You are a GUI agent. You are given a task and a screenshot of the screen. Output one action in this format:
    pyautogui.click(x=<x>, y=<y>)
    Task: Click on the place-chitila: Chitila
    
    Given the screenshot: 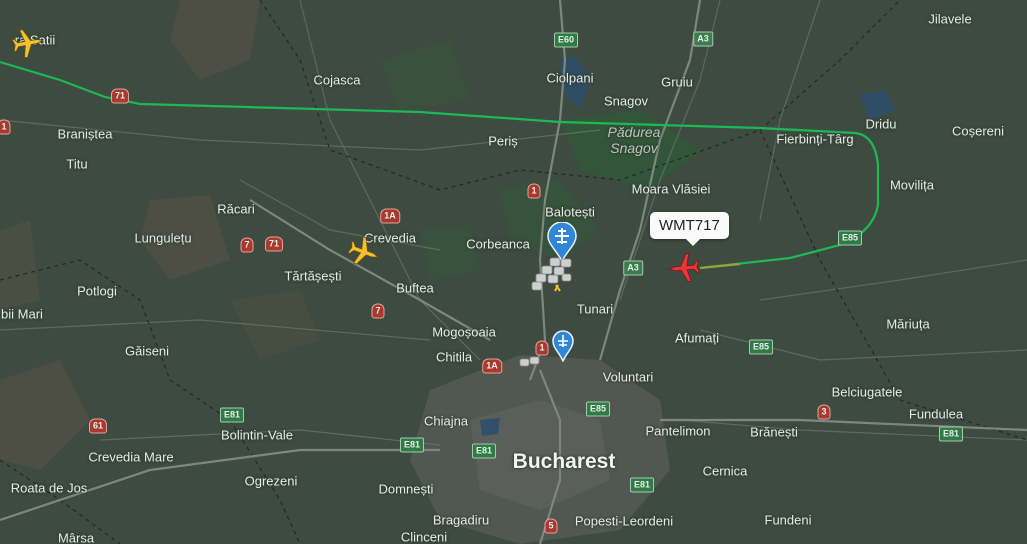 What is the action you would take?
    pyautogui.click(x=454, y=357)
    